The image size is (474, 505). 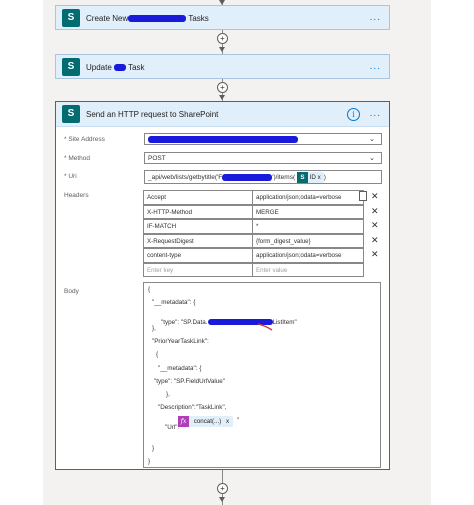 I want to click on concat-expression-token: fx concat(...) x, so click(x=206, y=421).